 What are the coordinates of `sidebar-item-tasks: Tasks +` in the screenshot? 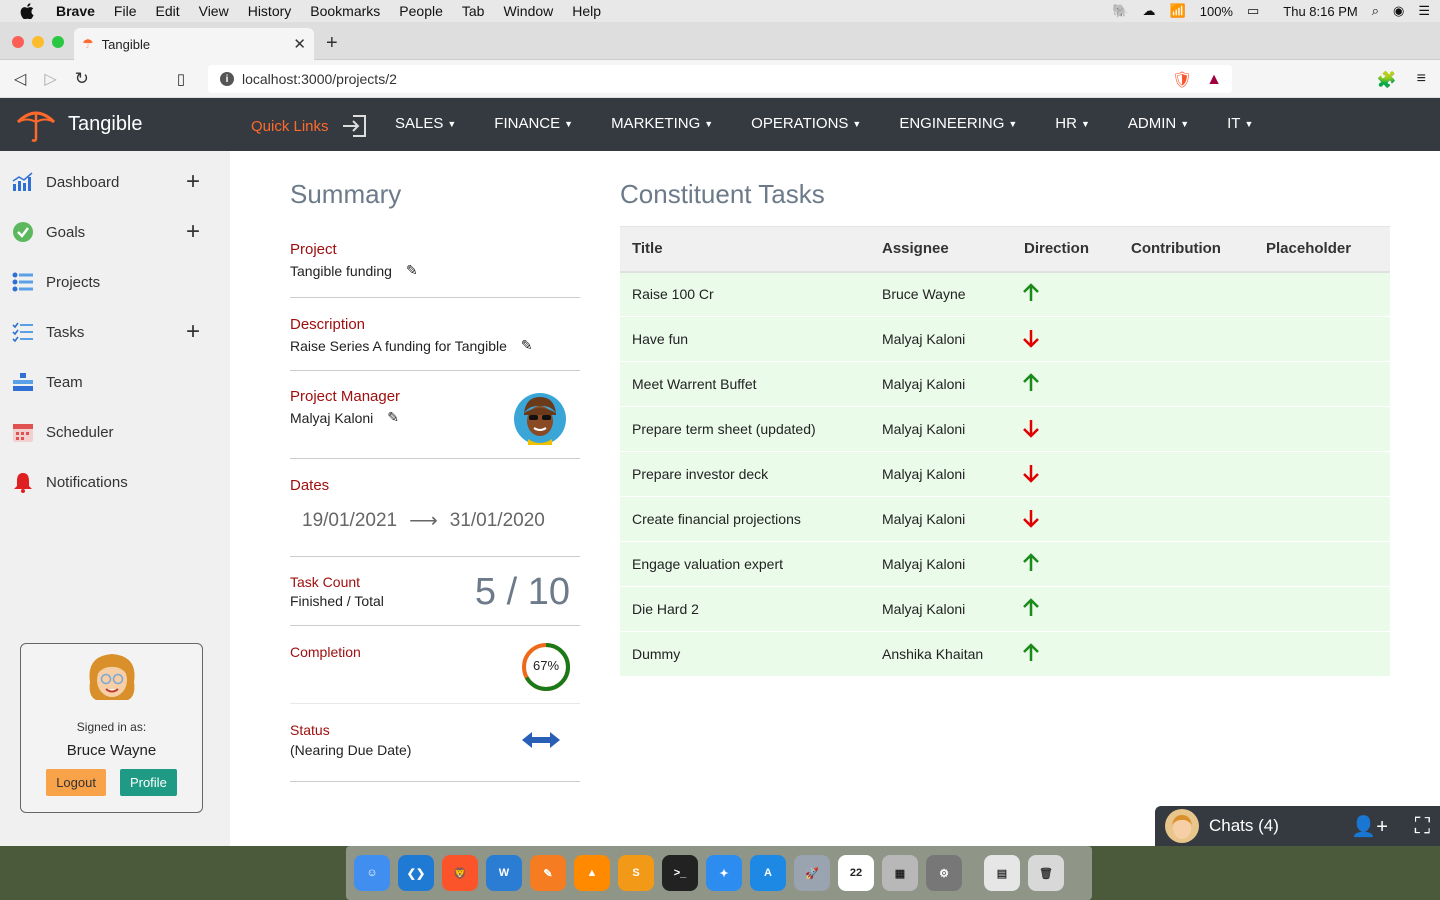 It's located at (112, 332).